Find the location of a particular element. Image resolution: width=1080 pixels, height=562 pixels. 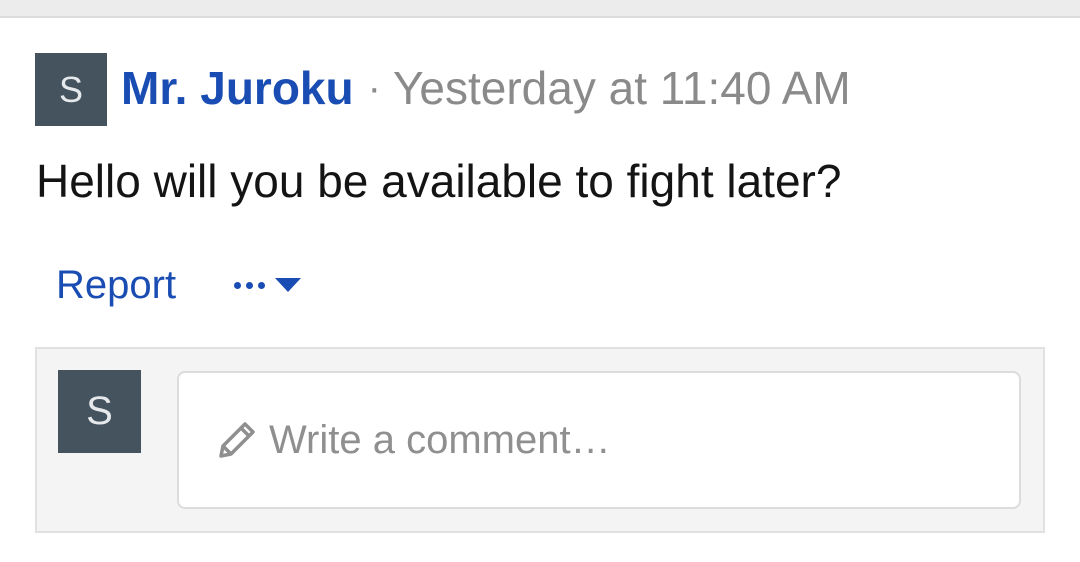

pencil-icon is located at coordinates (237, 440).